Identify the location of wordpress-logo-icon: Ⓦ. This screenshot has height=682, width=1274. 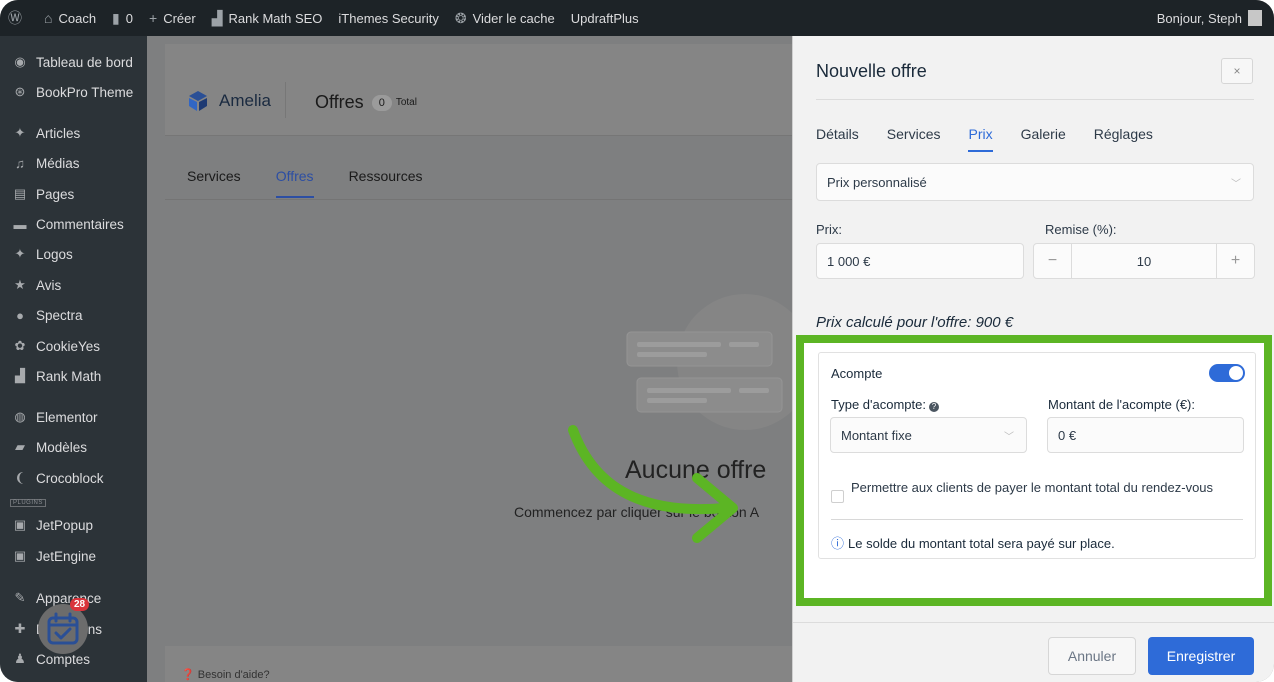
(18, 18).